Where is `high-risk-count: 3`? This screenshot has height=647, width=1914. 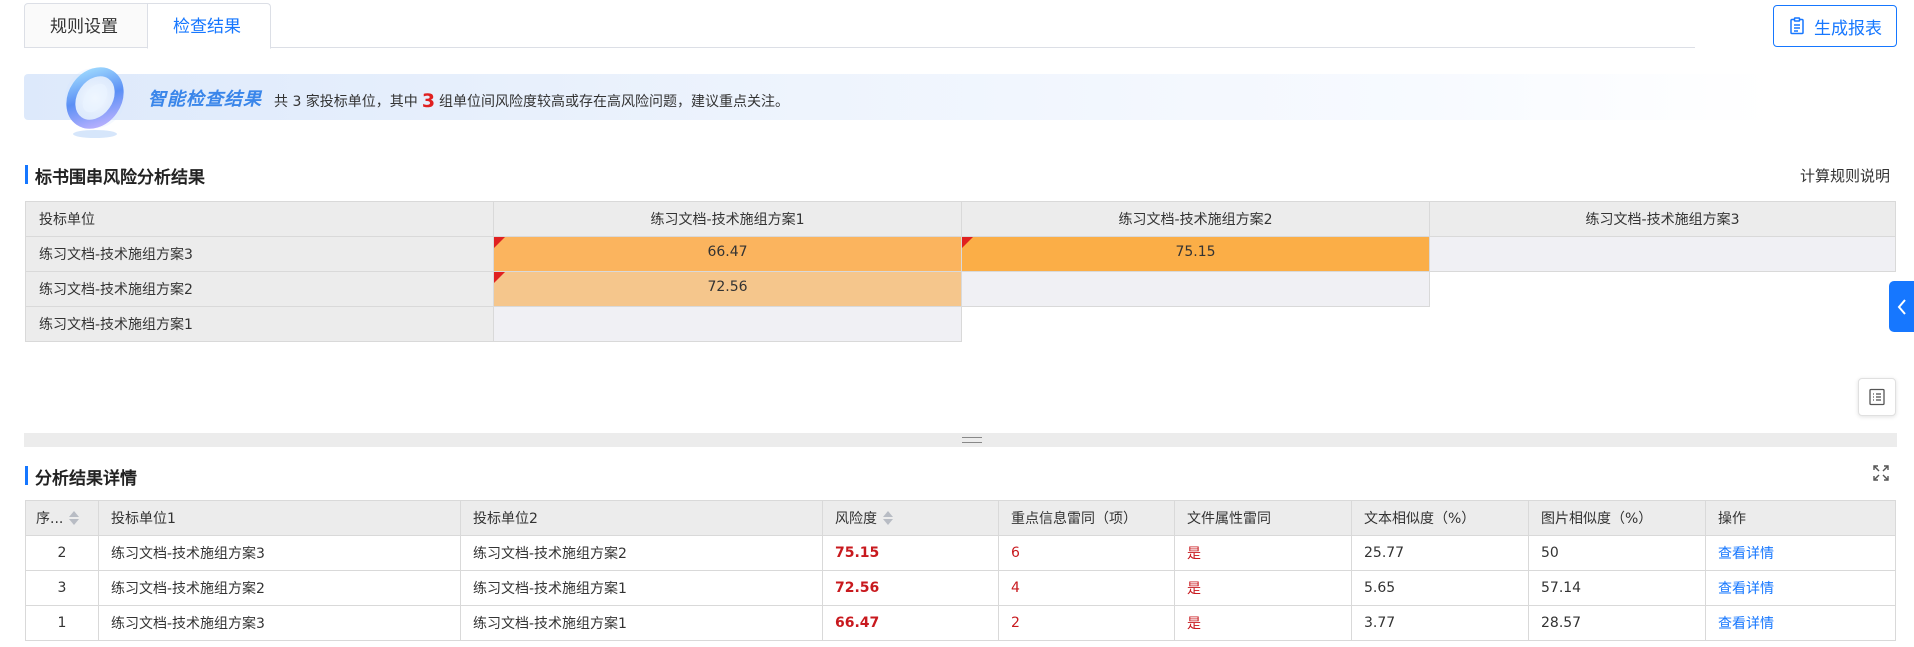
high-risk-count: 3 is located at coordinates (428, 101).